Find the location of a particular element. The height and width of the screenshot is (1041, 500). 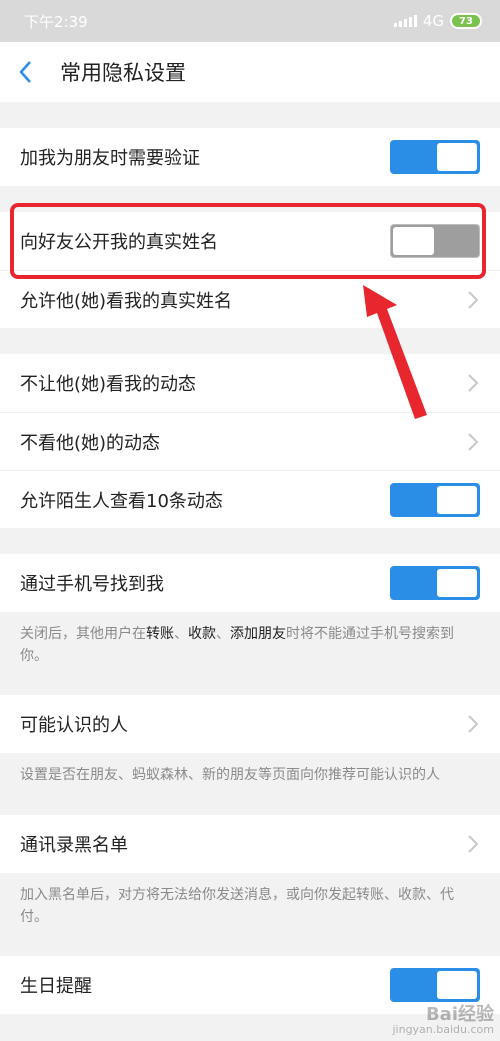

verify-friend-row: 加我为朋友时需要验证 is located at coordinates (250, 157).